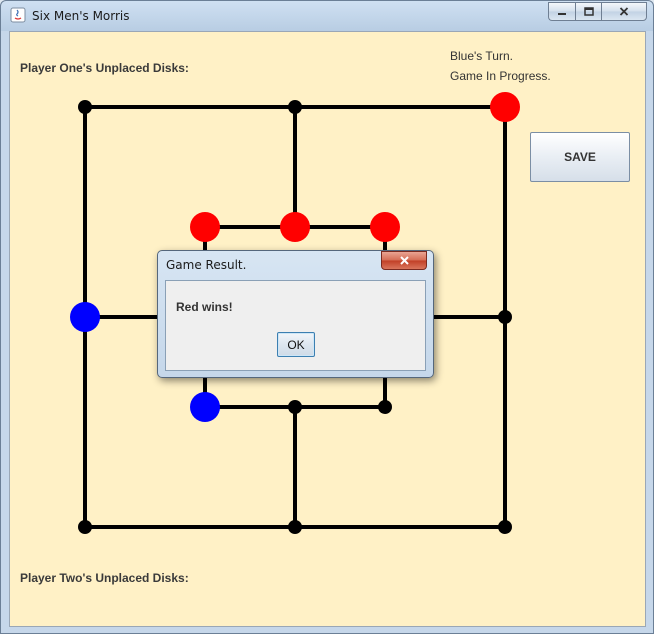  Describe the element at coordinates (204, 307) in the screenshot. I see `dialog-message: Red wins!` at that location.